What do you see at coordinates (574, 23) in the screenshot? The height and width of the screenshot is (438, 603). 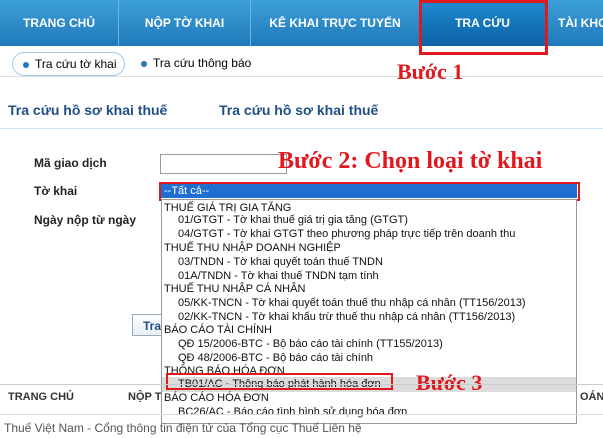 I see `nav-tai-khoan: TÀI KHO` at bounding box center [574, 23].